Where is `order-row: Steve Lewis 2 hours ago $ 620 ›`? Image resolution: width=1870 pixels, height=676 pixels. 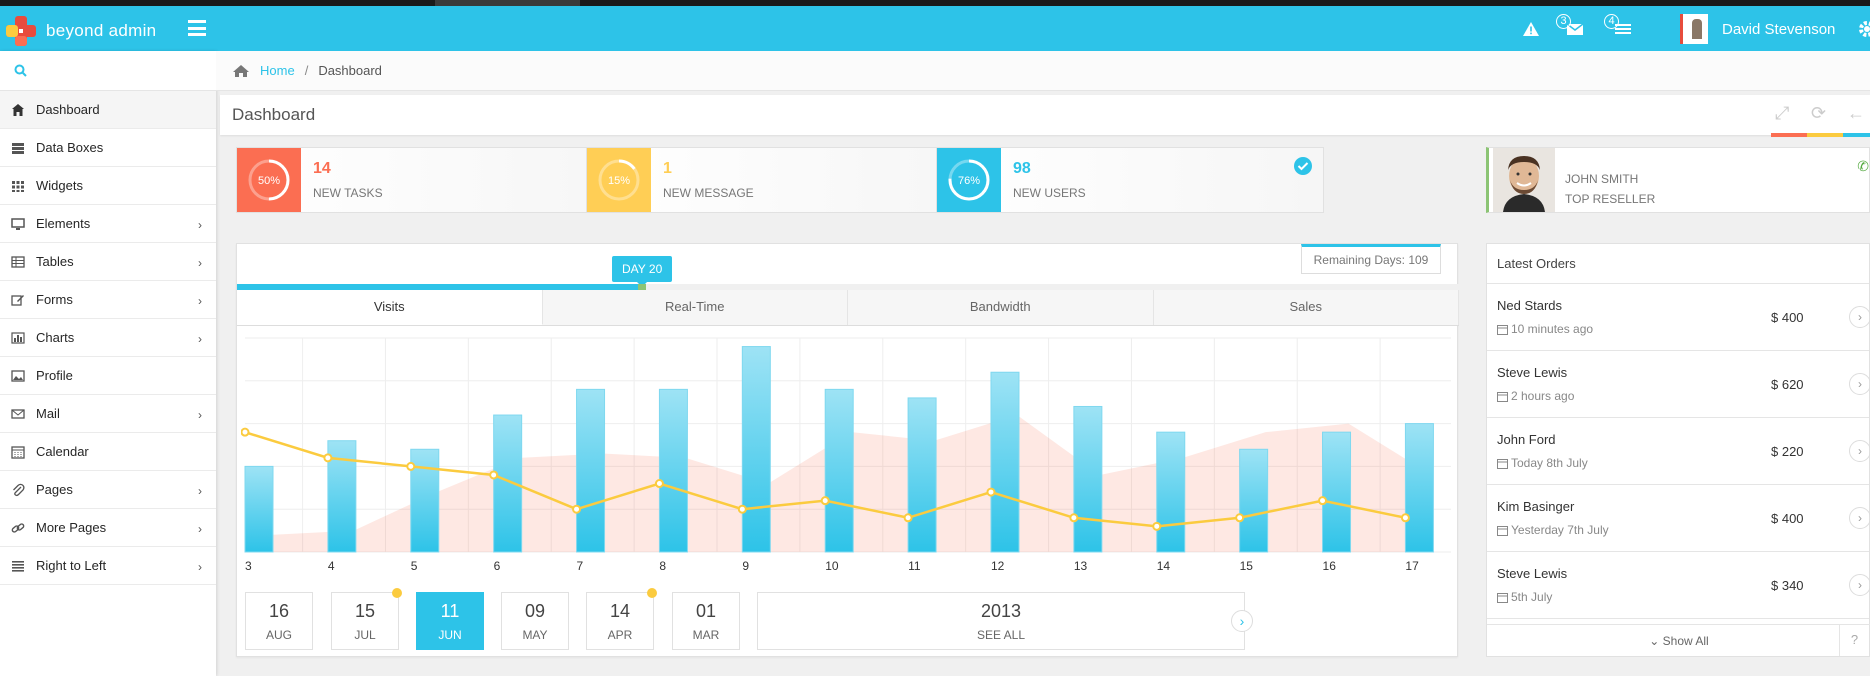 order-row: Steve Lewis 2 hours ago $ 620 › is located at coordinates (1678, 384).